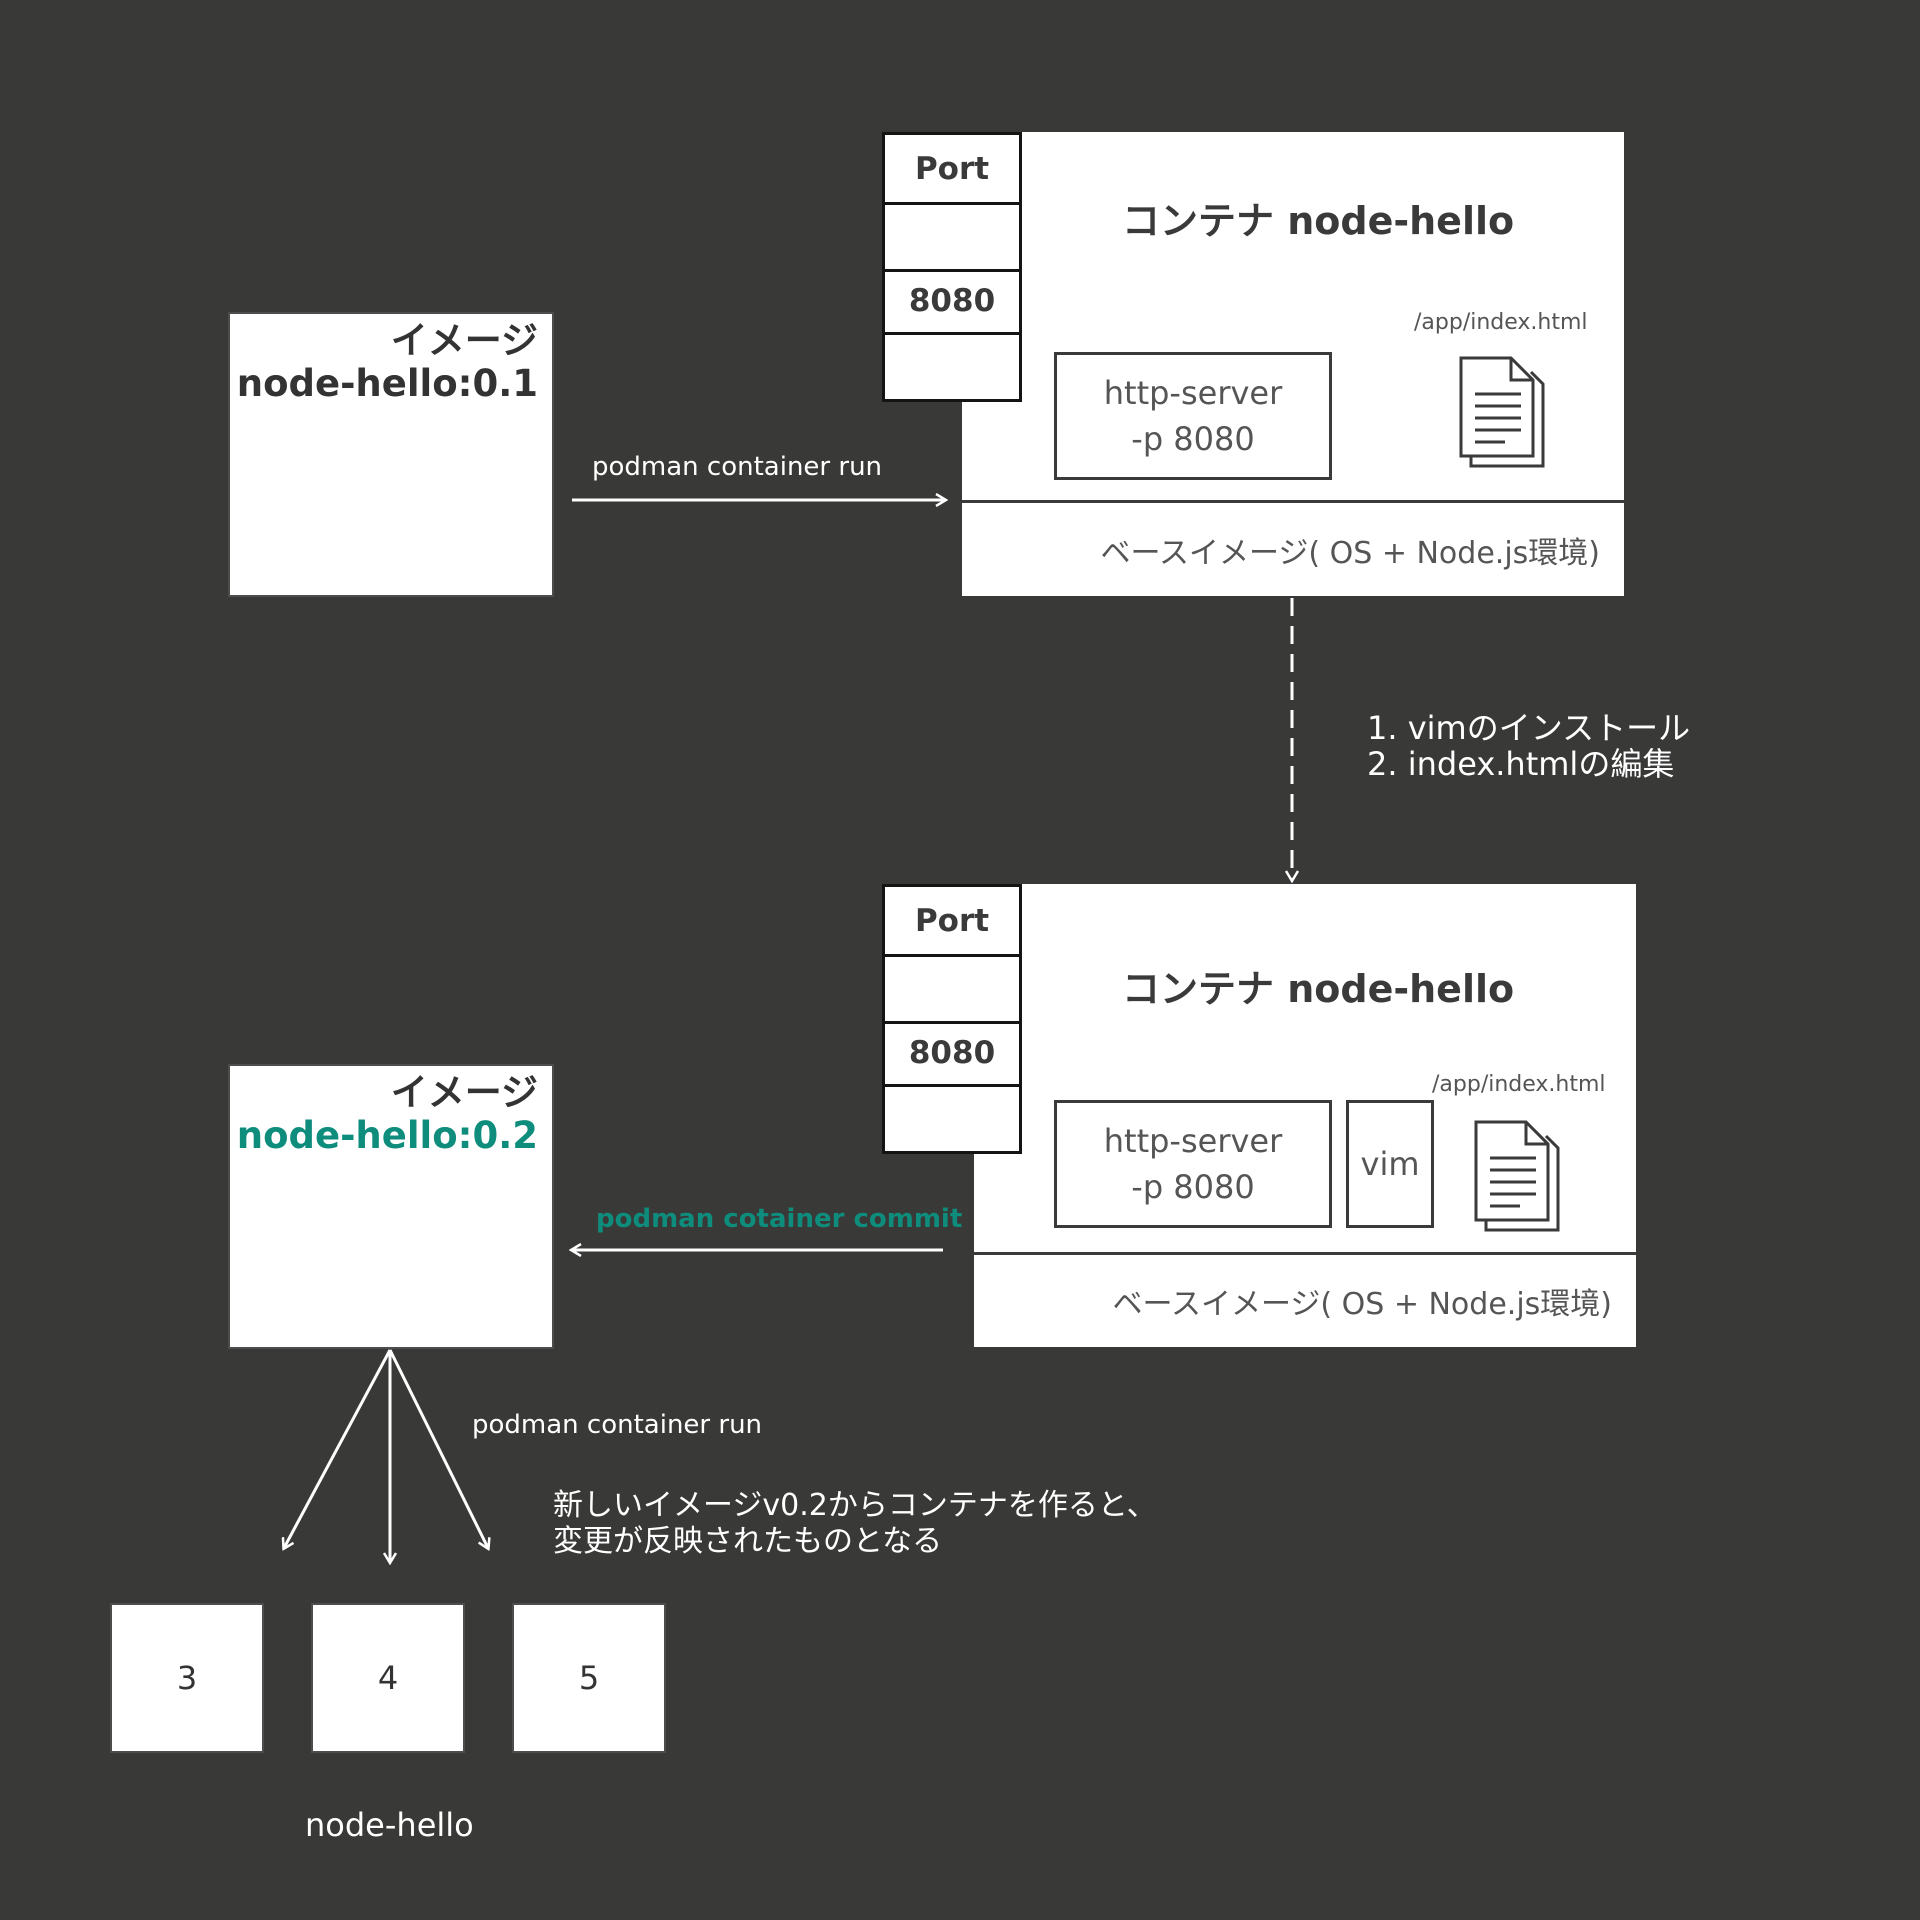  What do you see at coordinates (387, 362) in the screenshot?
I see `image-v01-label: イメージ node-hello:0.1` at bounding box center [387, 362].